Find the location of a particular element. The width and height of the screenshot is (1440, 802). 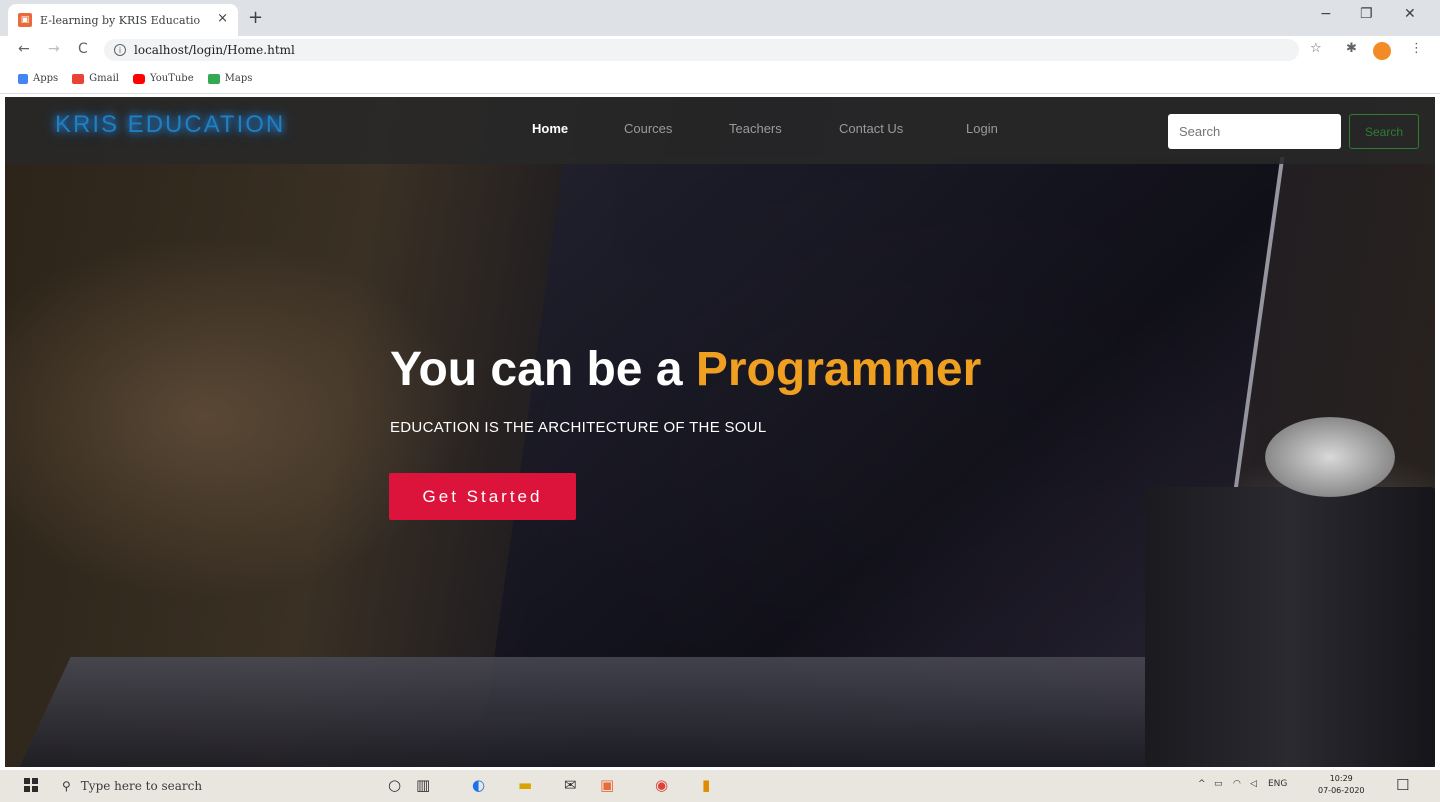

bookmark-star-icon: ☆ is located at coordinates (1316, 48).